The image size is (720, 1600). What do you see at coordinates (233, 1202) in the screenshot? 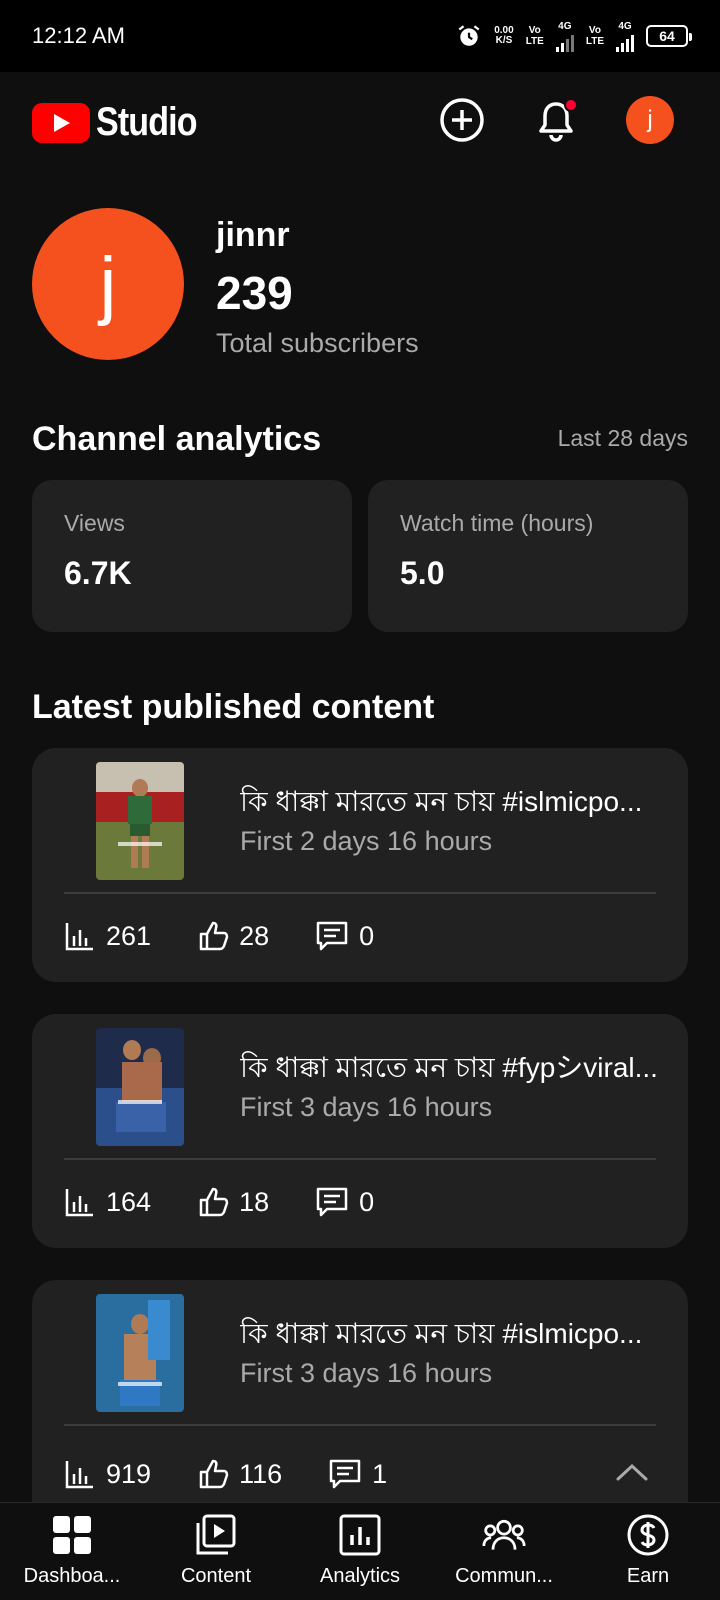
I see `likes-metric: 18` at bounding box center [233, 1202].